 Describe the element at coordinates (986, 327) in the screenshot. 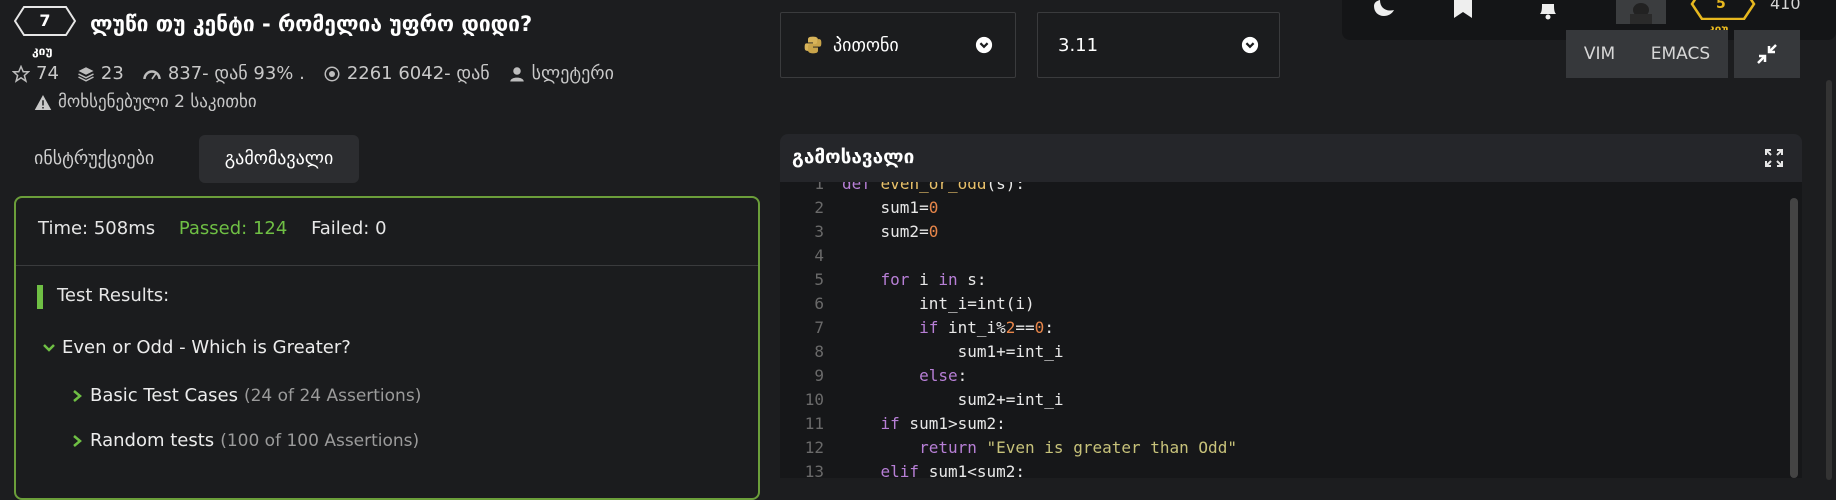

I see `code-line: if int_i%2==0:` at that location.